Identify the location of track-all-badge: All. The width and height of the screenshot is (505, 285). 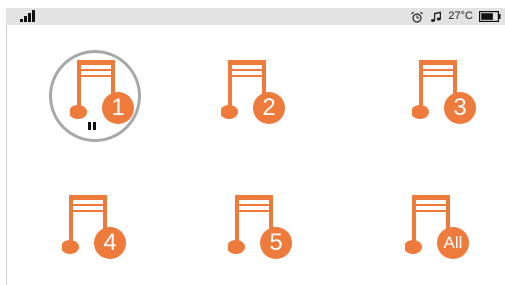
(453, 243).